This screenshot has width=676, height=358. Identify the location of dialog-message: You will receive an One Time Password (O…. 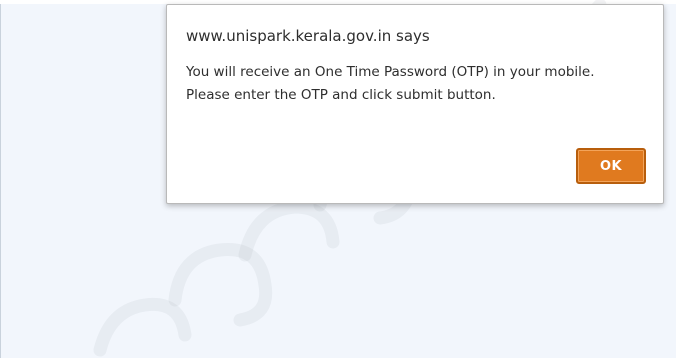
(390, 83).